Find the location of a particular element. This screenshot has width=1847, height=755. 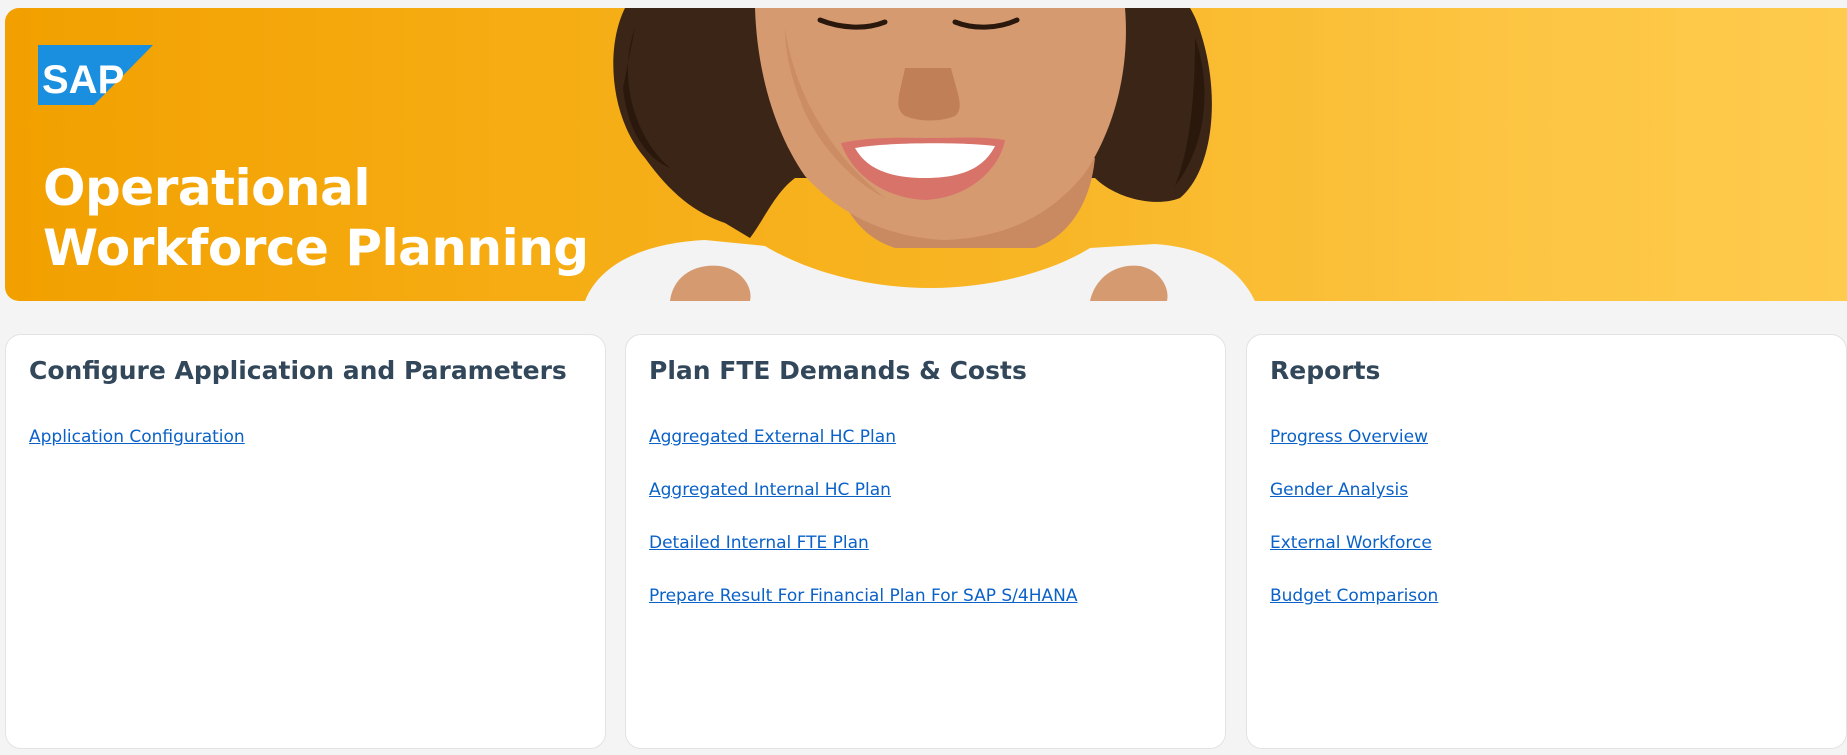

card-title: Configure Application and Parameters is located at coordinates (298, 370).